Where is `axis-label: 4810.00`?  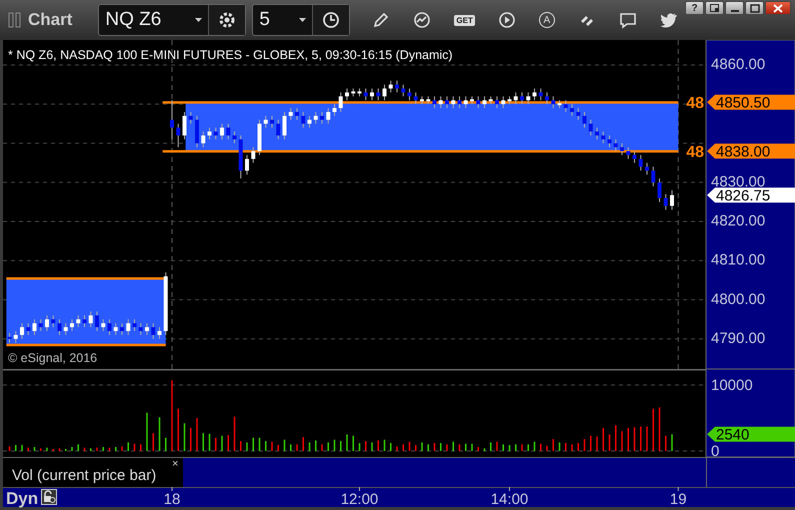
axis-label: 4810.00 is located at coordinates (738, 260).